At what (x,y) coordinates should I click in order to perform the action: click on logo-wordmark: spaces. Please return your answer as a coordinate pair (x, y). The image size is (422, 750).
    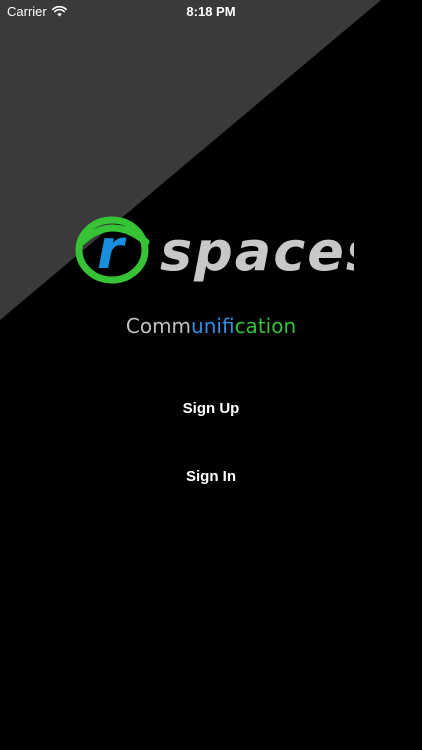
    Looking at the image, I should click on (257, 251).